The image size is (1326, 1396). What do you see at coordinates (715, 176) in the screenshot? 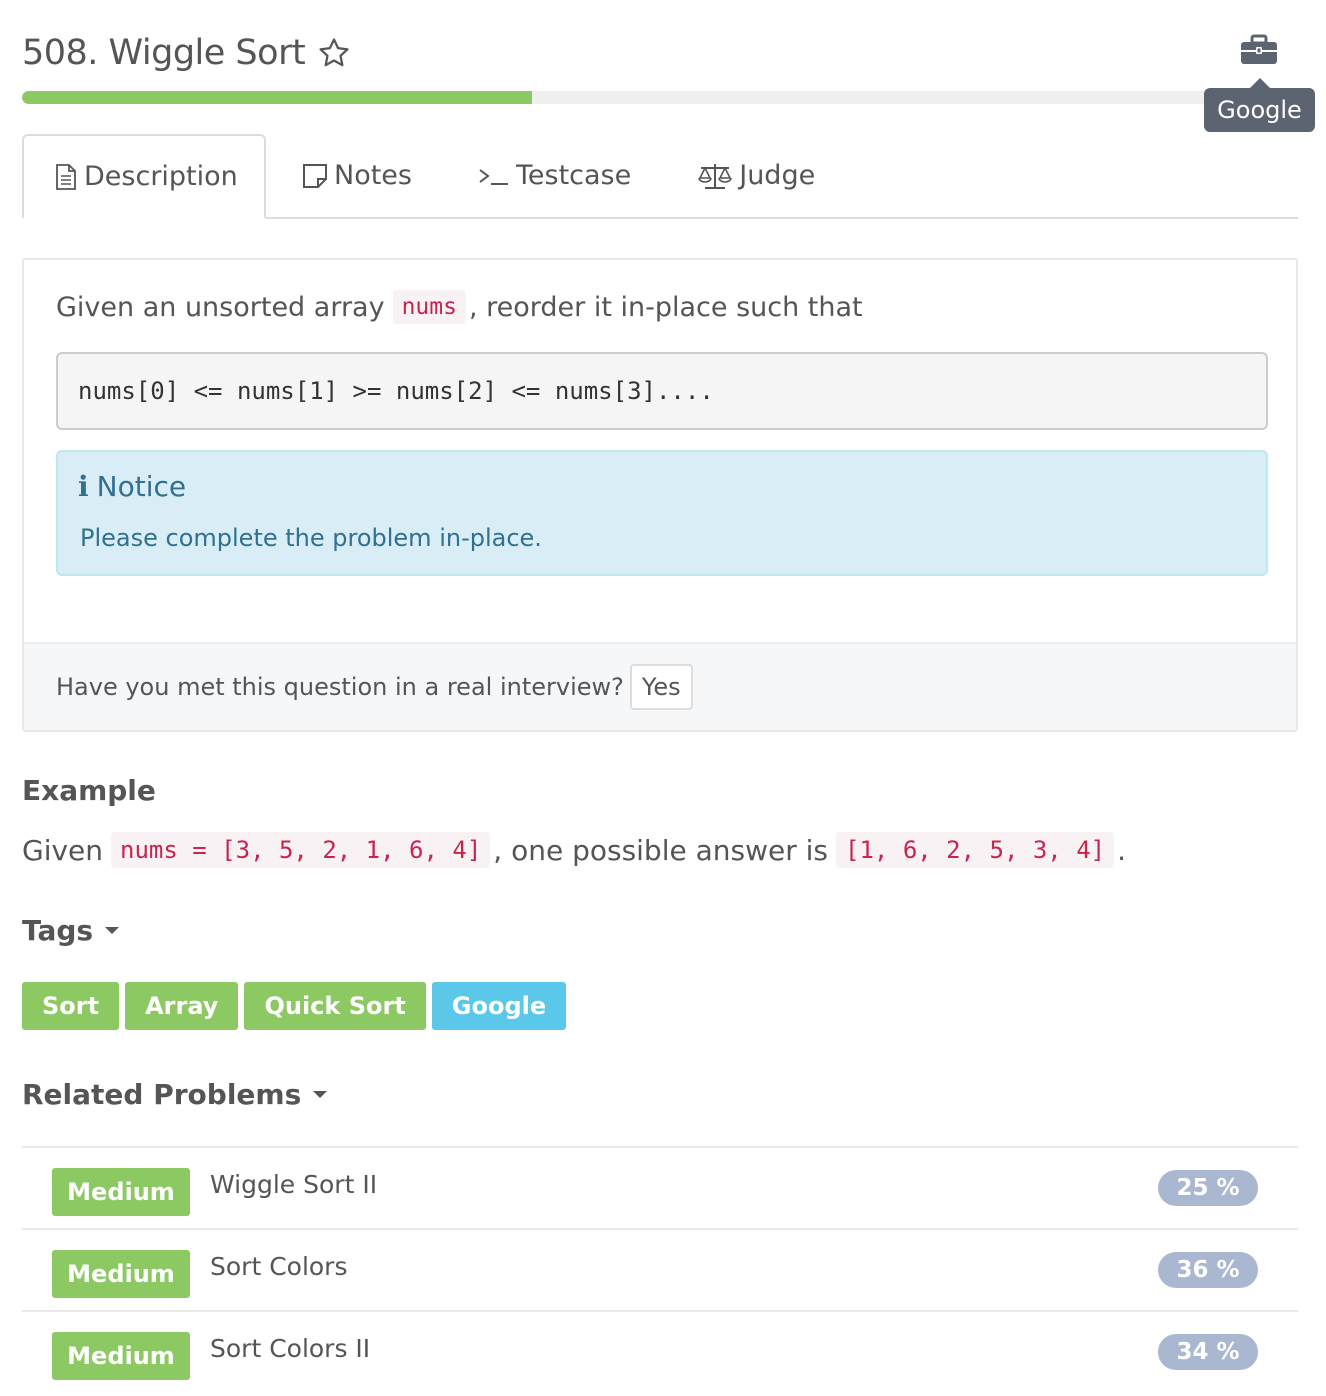
I see `balance-scale-icon` at bounding box center [715, 176].